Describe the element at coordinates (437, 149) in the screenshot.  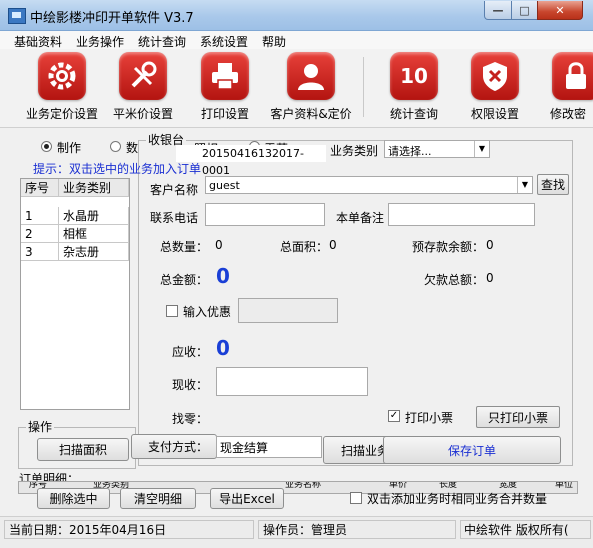
I see `business-type-select: 请选择... ▼` at that location.